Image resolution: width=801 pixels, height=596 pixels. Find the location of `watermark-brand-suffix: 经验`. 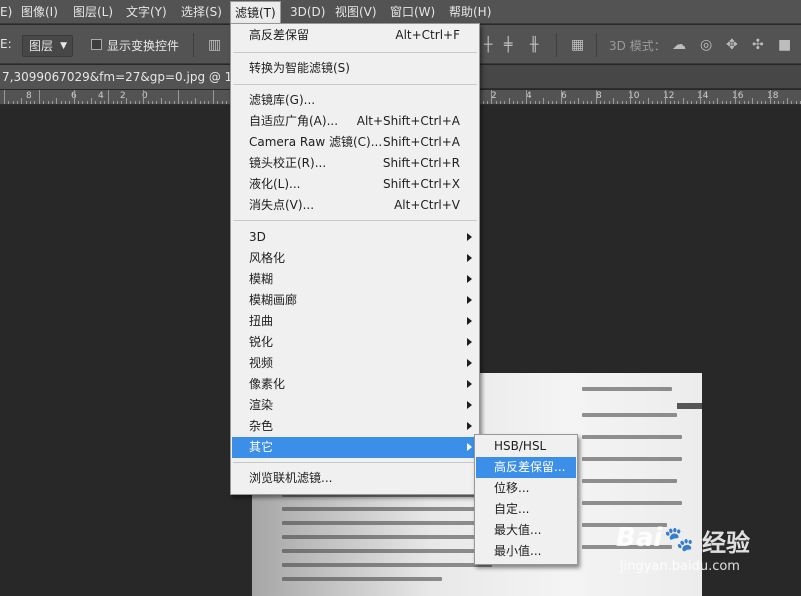

watermark-brand-suffix: 经验 is located at coordinates (726, 543).